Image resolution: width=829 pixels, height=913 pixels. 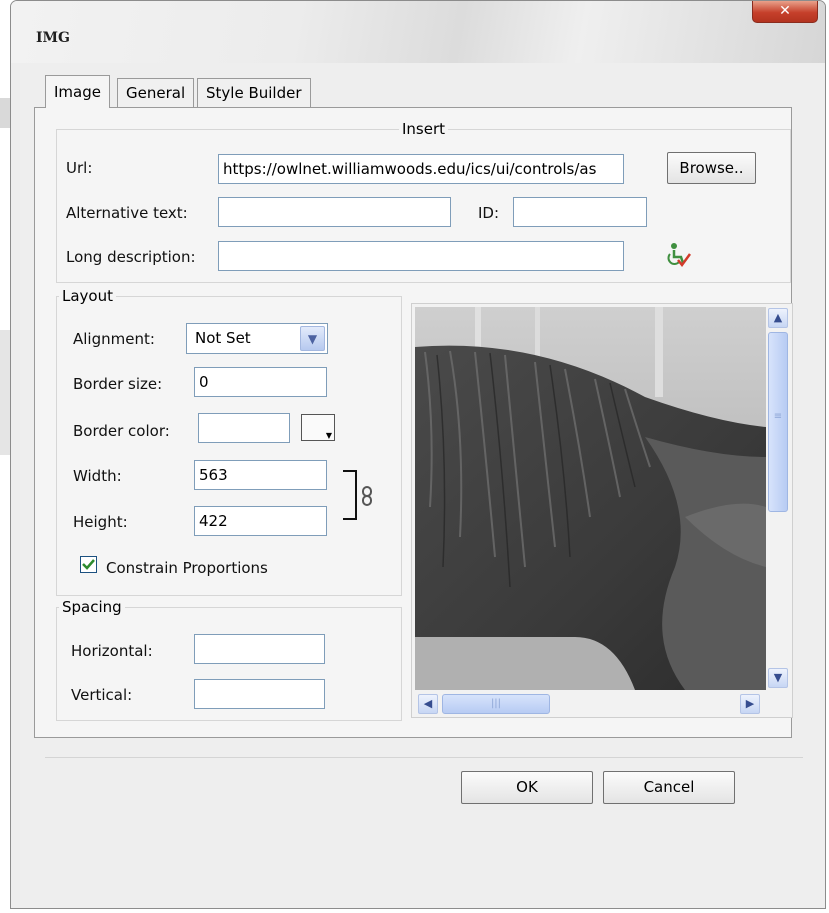 What do you see at coordinates (778, 416) in the screenshot?
I see `grip-icon: ≡` at bounding box center [778, 416].